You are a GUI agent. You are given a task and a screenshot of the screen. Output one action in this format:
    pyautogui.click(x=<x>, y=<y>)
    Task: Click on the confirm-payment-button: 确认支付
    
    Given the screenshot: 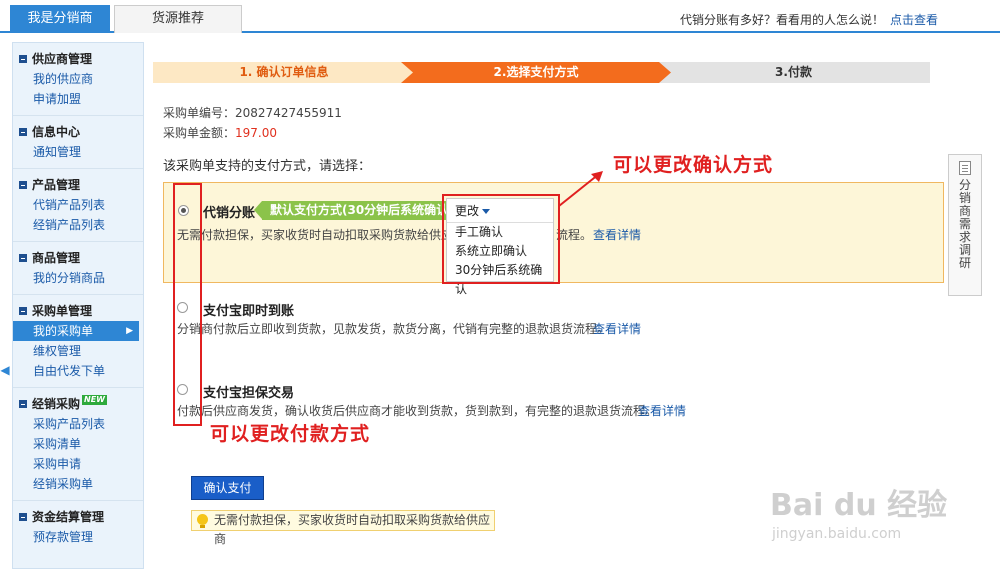 What is the action you would take?
    pyautogui.click(x=227, y=488)
    